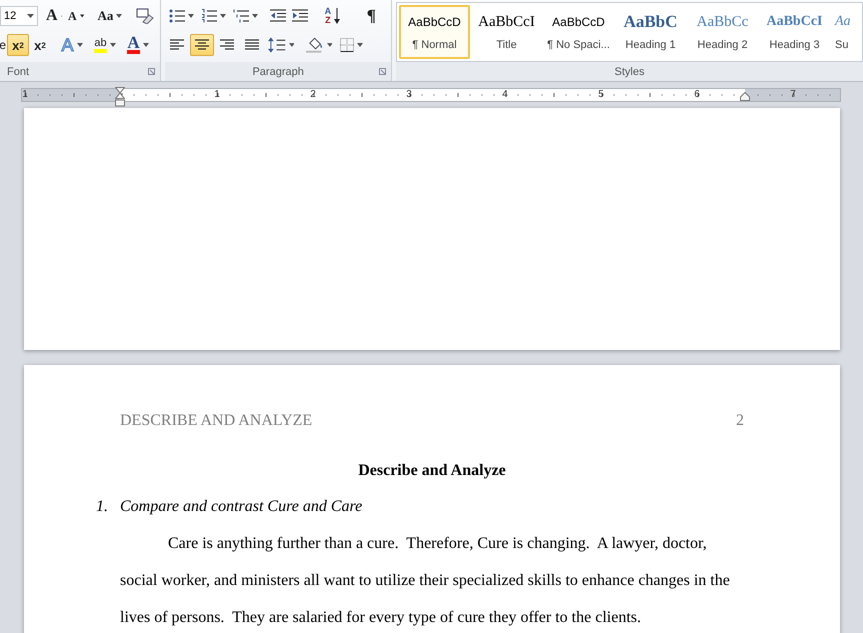 This screenshot has width=863, height=633. I want to click on align-left-icon, so click(177, 45).